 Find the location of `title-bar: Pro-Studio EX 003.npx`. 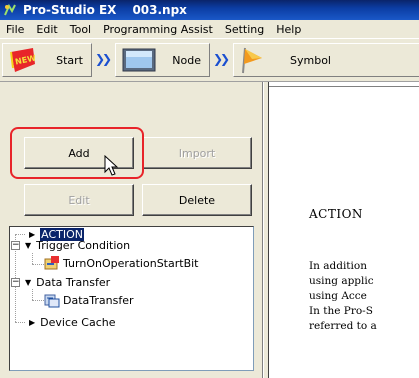

title-bar: Pro-Studio EX 003.npx is located at coordinates (209, 10).